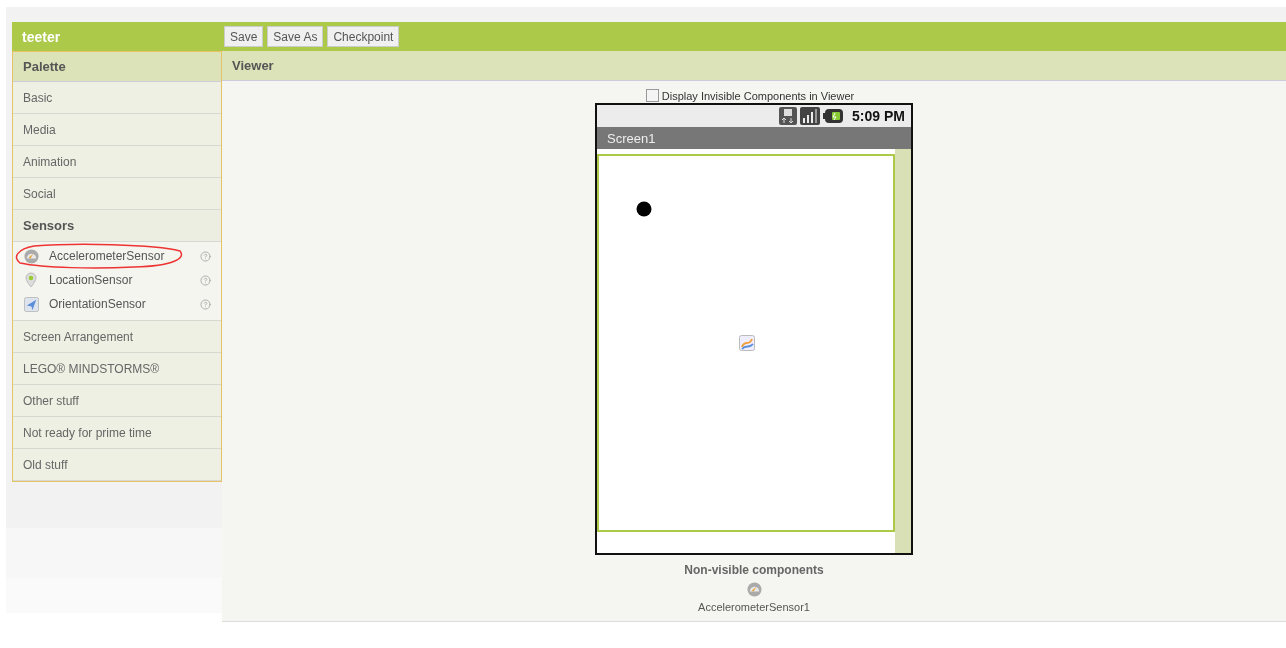  I want to click on palette-category: Not ready for prime time, so click(117, 433).